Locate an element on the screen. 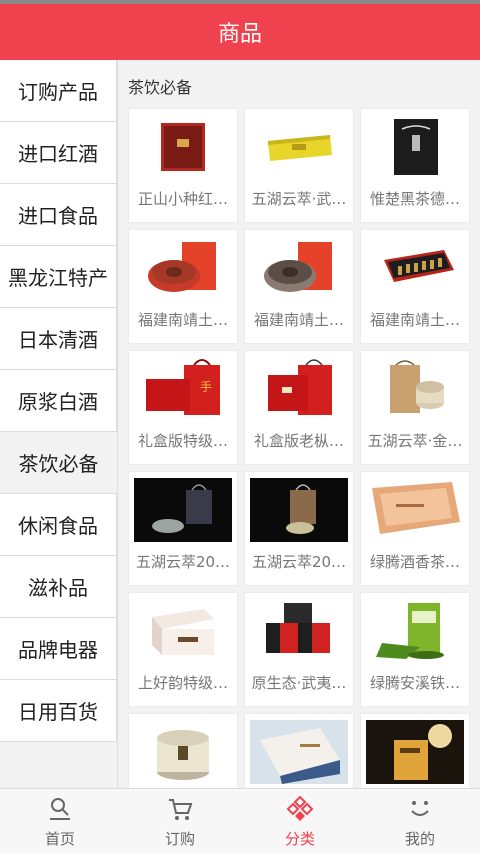 This screenshot has height=853, width=480. category-diamond-icon is located at coordinates (300, 809).